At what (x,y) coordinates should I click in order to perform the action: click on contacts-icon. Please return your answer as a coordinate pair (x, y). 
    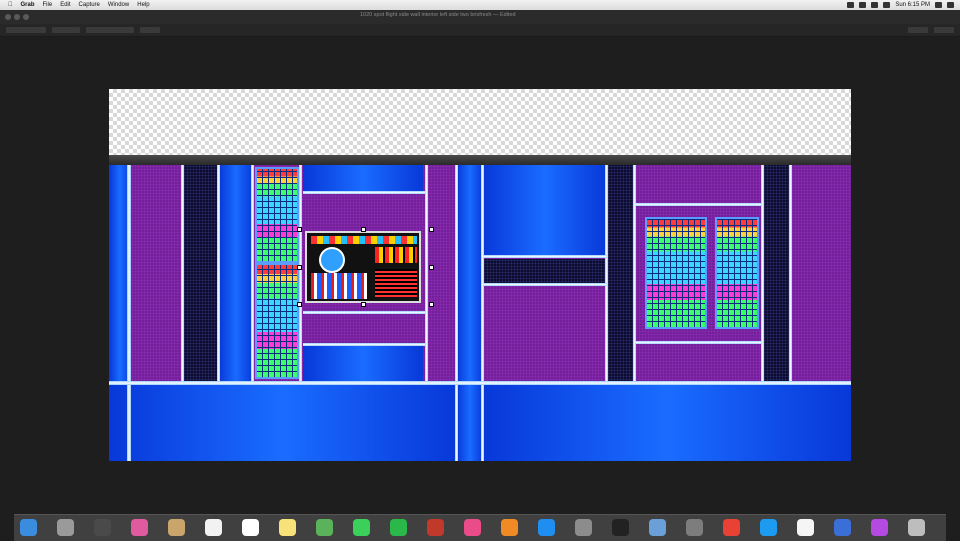
    Looking at the image, I should click on (176, 527).